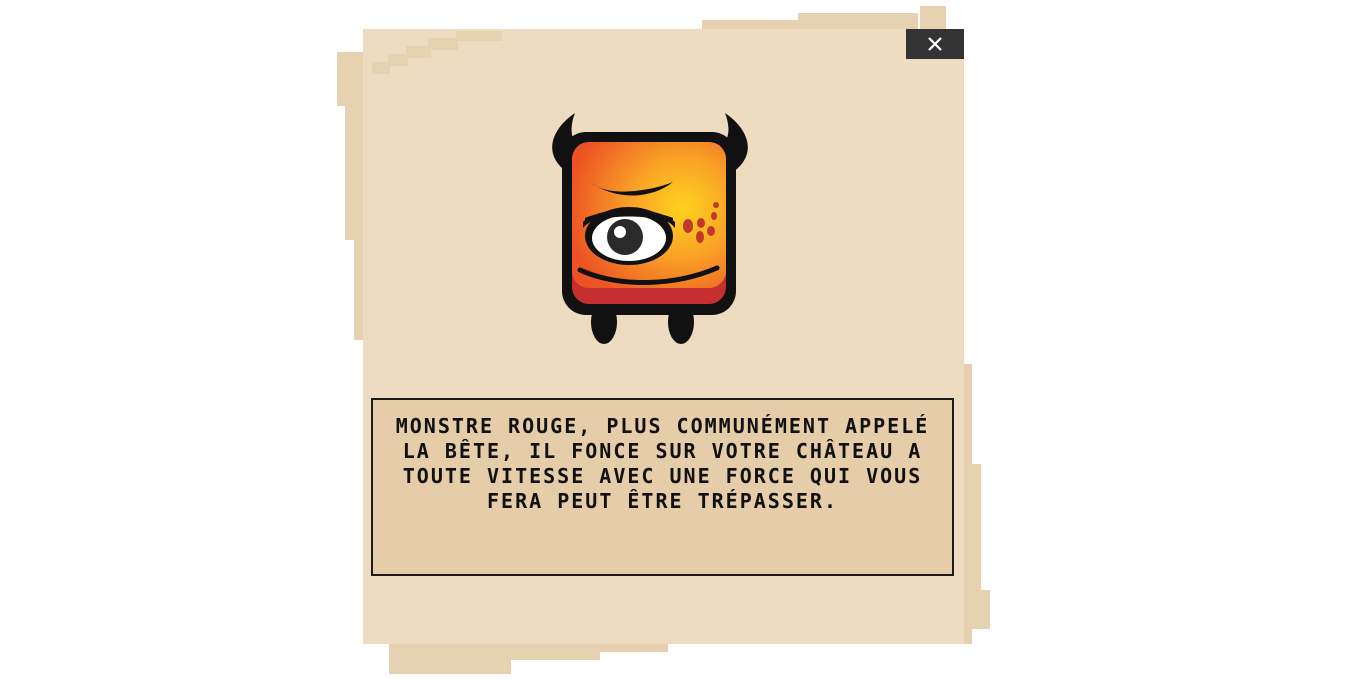 Image resolution: width=1350 pixels, height=680 pixels. I want to click on close-icon, so click(935, 44).